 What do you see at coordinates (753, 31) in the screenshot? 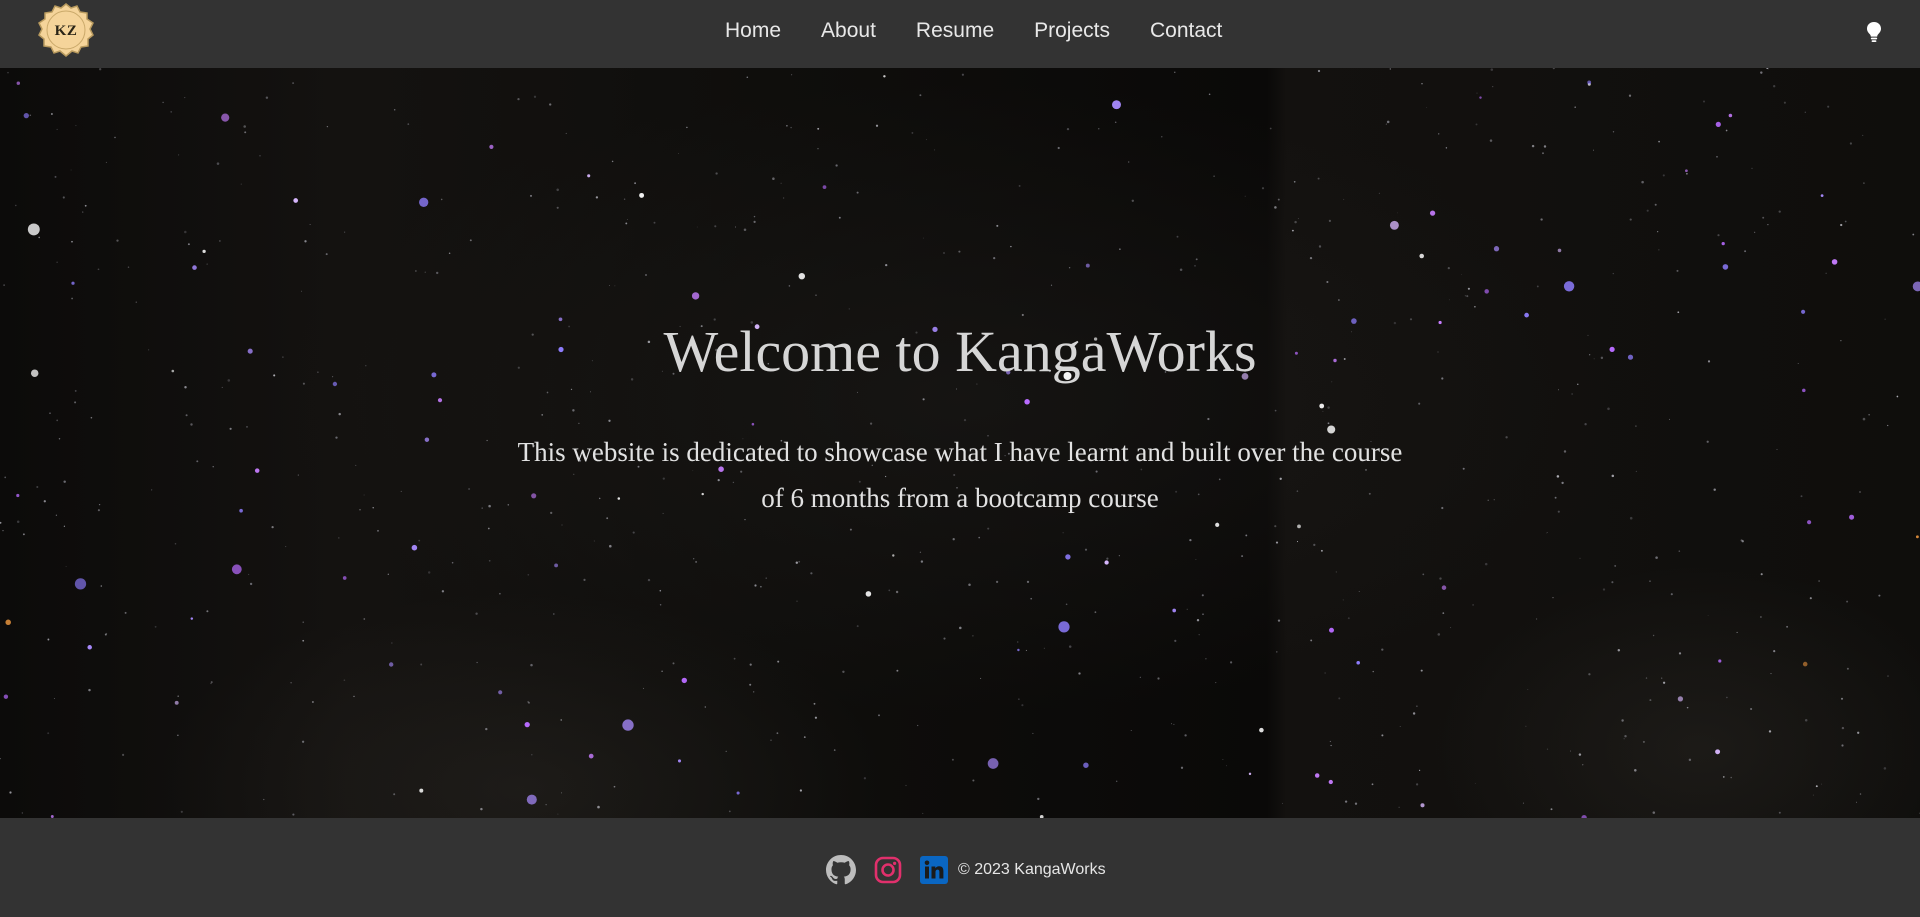
I see `nav-home: Home` at bounding box center [753, 31].